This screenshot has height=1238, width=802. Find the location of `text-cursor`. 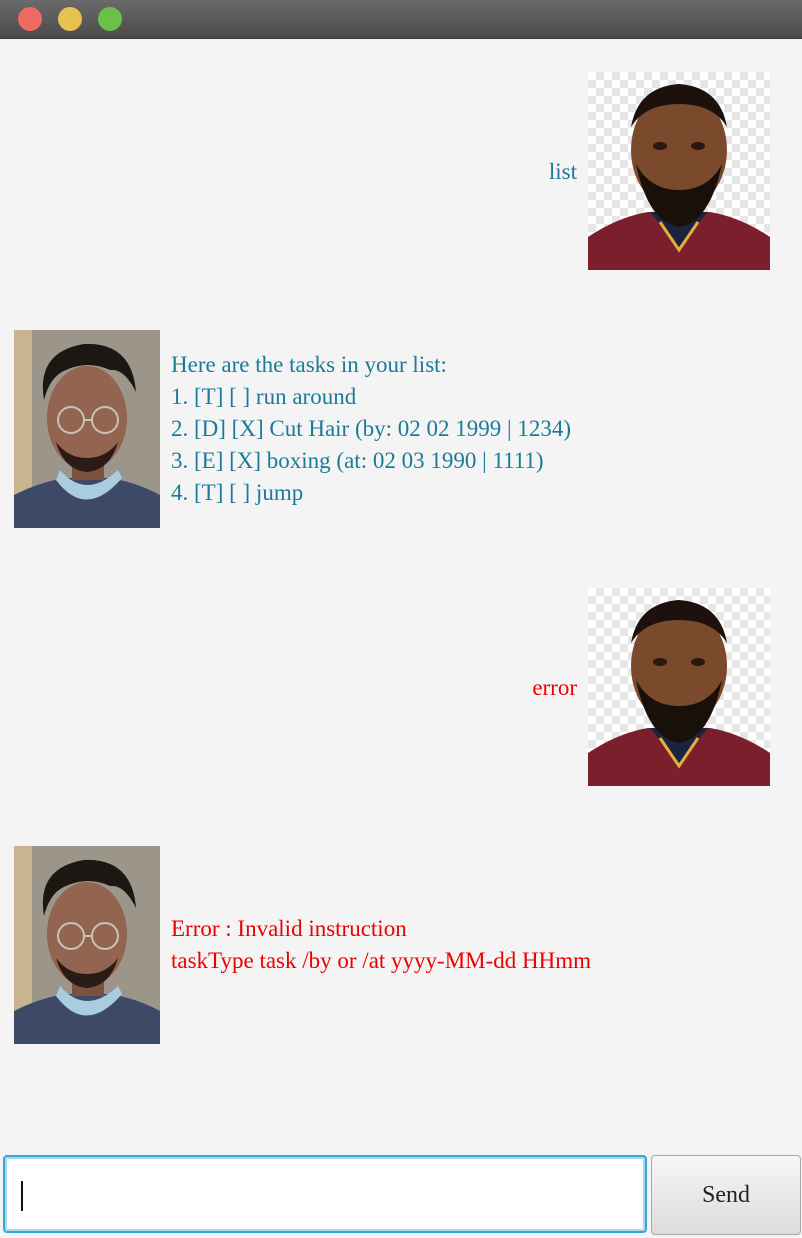

text-cursor is located at coordinates (22, 1196).